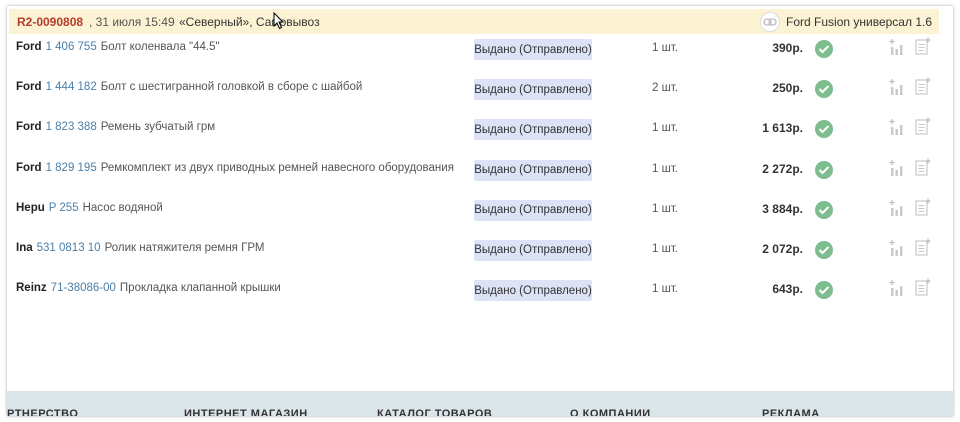 Image resolution: width=960 pixels, height=422 pixels. I want to click on item-price: 1 613р., so click(782, 128).